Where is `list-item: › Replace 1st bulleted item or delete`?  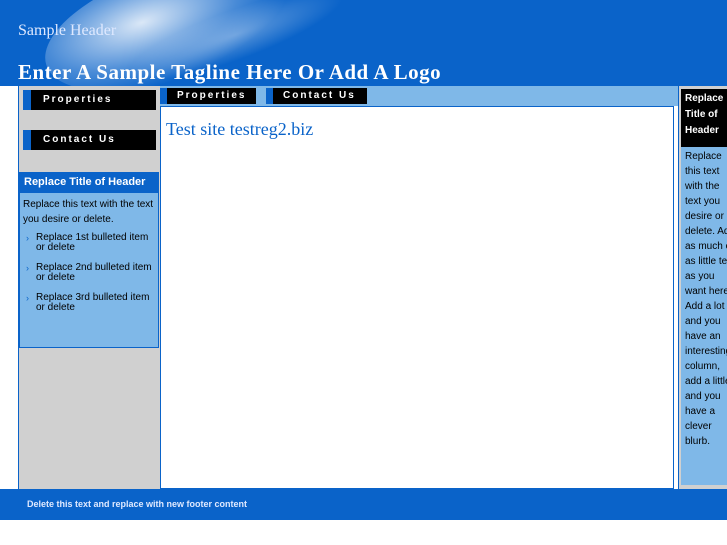
list-item: › Replace 1st bulleted item or delete is located at coordinates (87, 242).